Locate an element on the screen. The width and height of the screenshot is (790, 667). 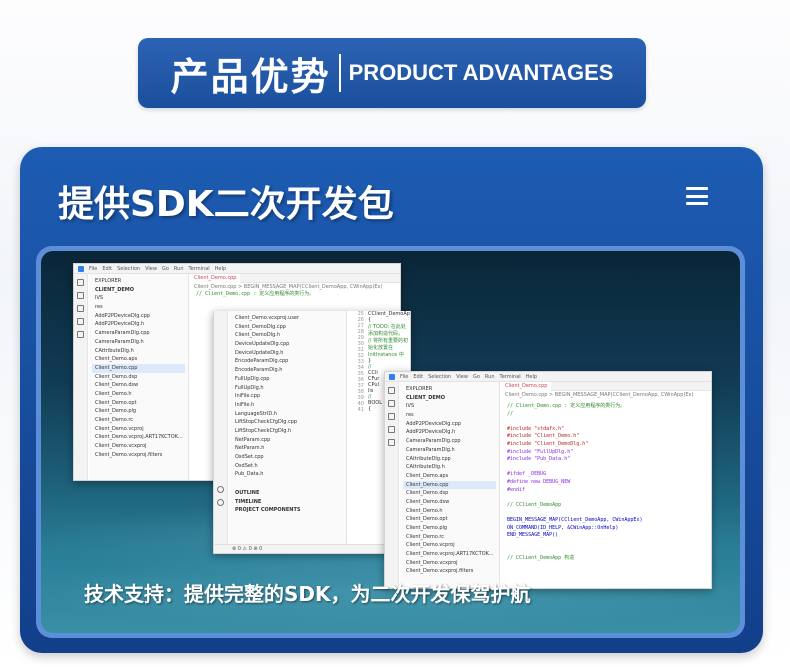
file-item: NetParam.h is located at coordinates (287, 448).